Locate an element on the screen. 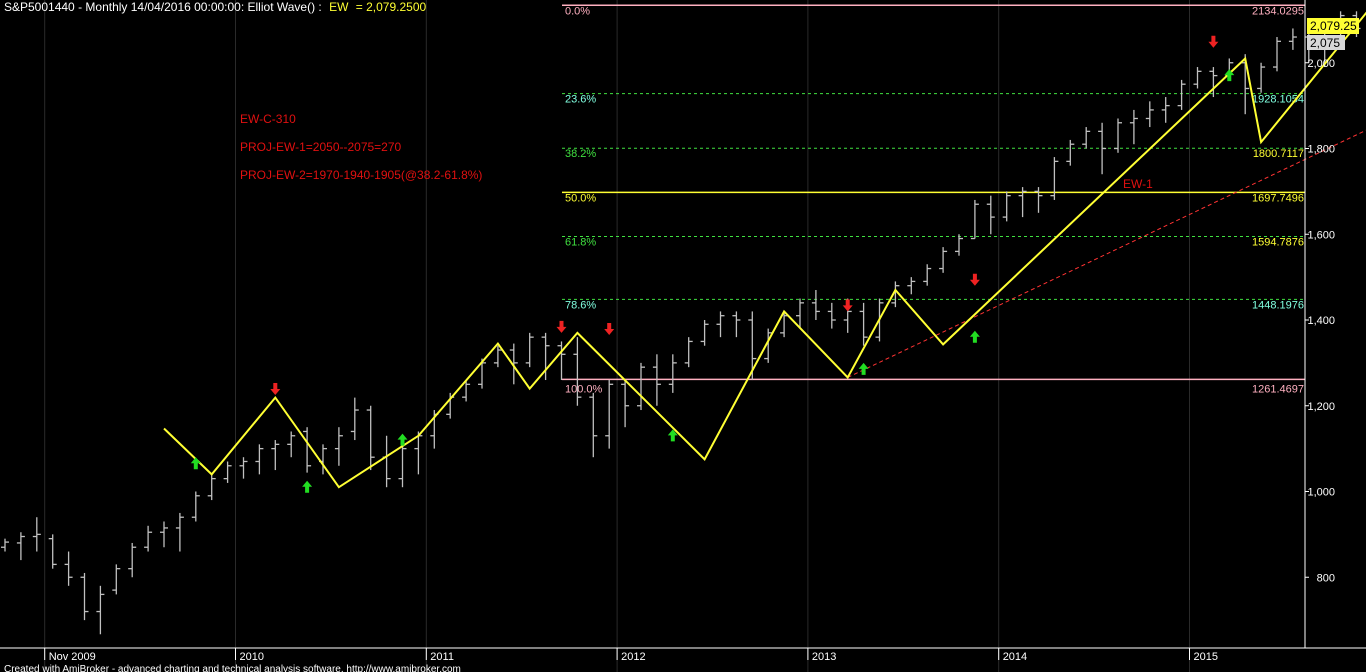 The image size is (1366, 672). annotation-ew-1: EW-1 is located at coordinates (1138, 184).